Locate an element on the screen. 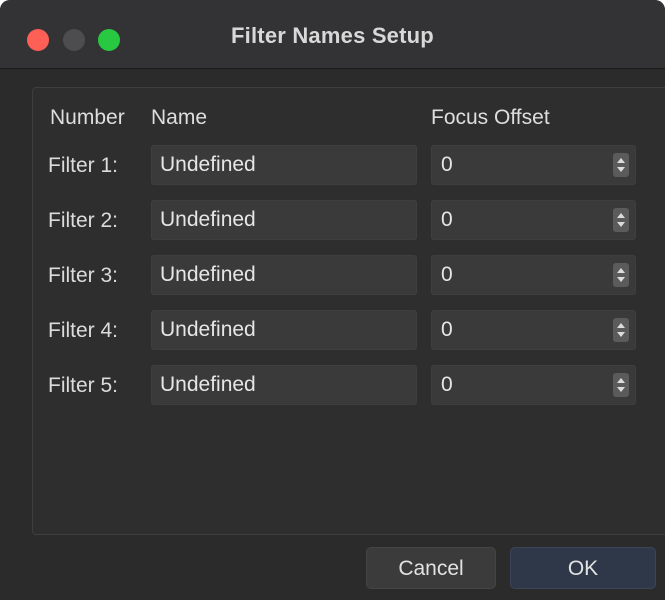  filter-label-1: Filter 1: is located at coordinates (83, 165).